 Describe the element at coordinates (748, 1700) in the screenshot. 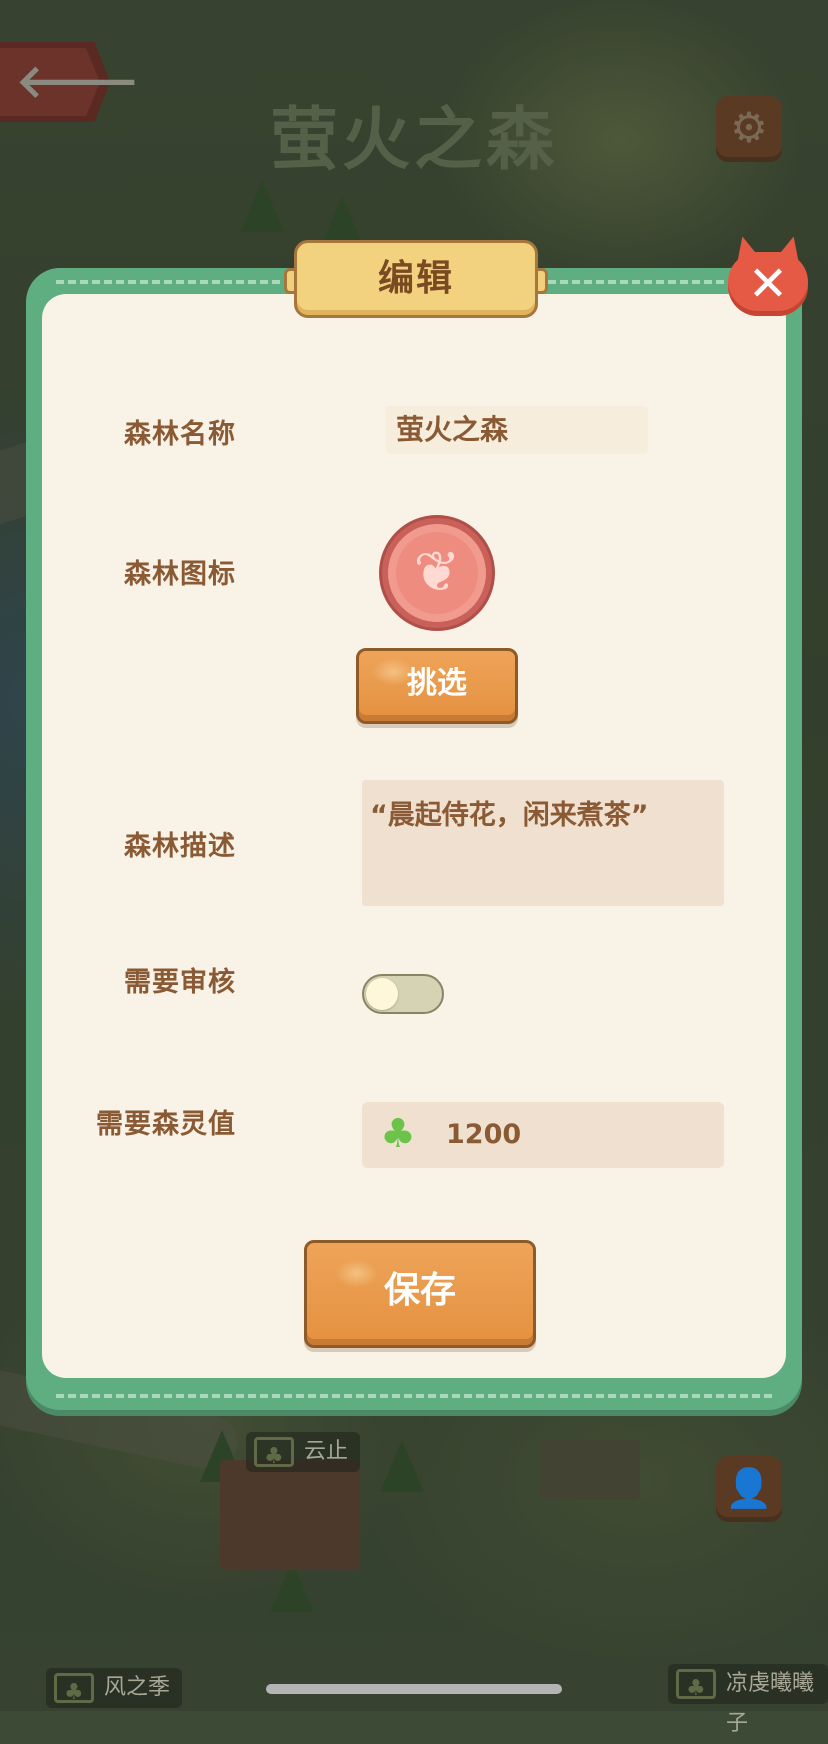

I see `map-label-liangqian: 凉虔曦曦子` at that location.